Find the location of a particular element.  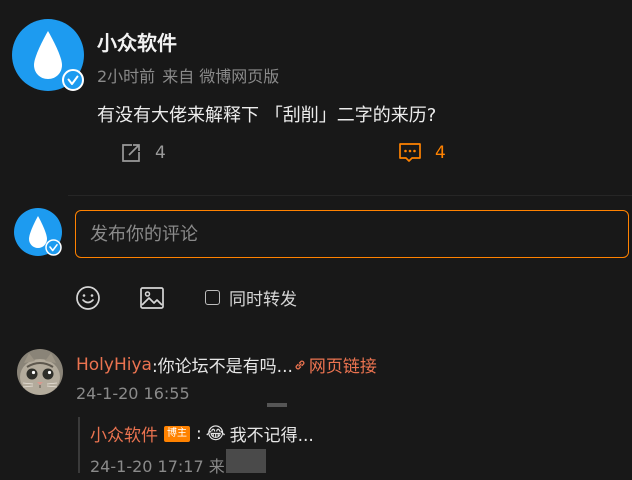

link-icon is located at coordinates (300, 364).